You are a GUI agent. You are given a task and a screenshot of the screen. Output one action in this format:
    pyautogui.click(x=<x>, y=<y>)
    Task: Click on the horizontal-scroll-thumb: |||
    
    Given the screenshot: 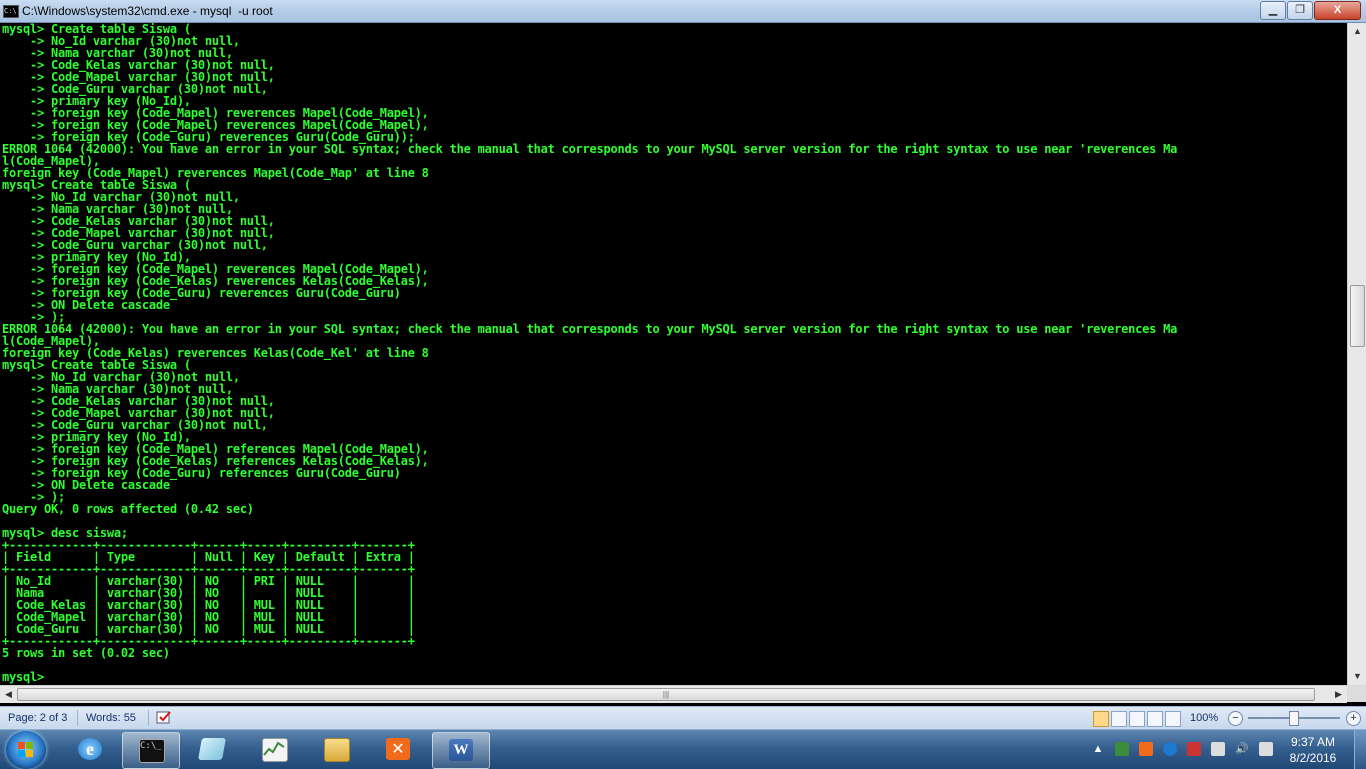 What is the action you would take?
    pyautogui.click(x=666, y=694)
    